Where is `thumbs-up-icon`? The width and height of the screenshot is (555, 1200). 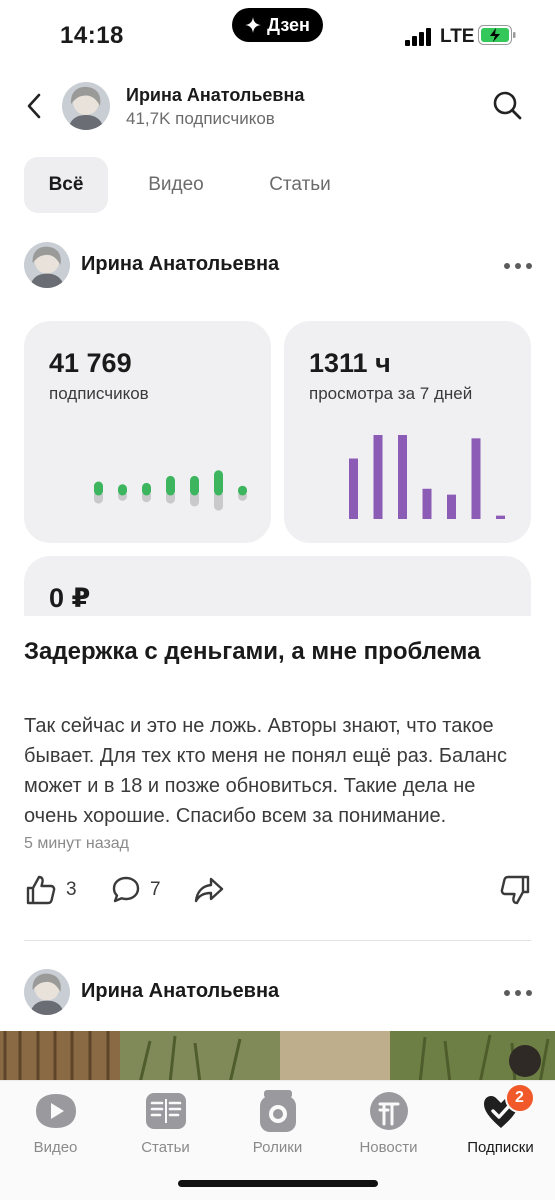
thumbs-up-icon is located at coordinates (41, 890).